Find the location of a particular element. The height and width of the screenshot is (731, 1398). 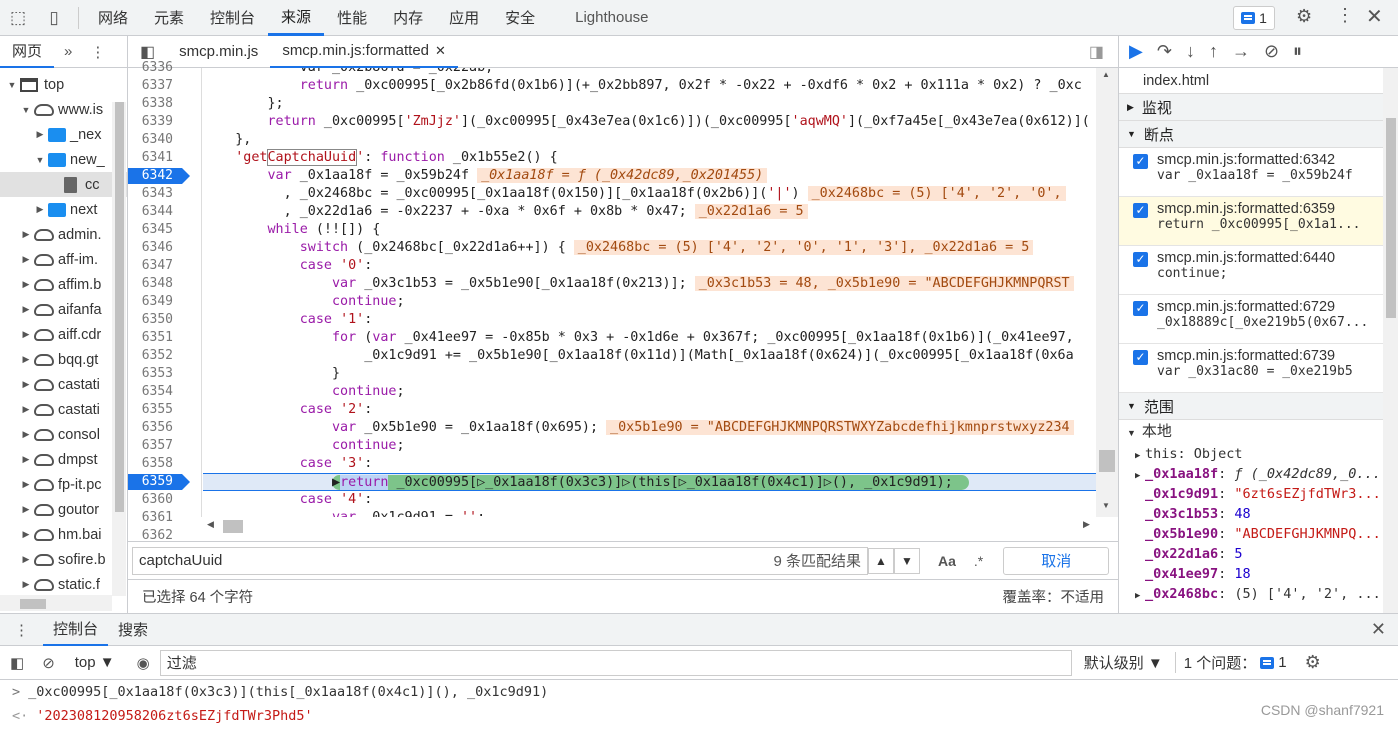

line-number: 6361 is located at coordinates (164, 518).